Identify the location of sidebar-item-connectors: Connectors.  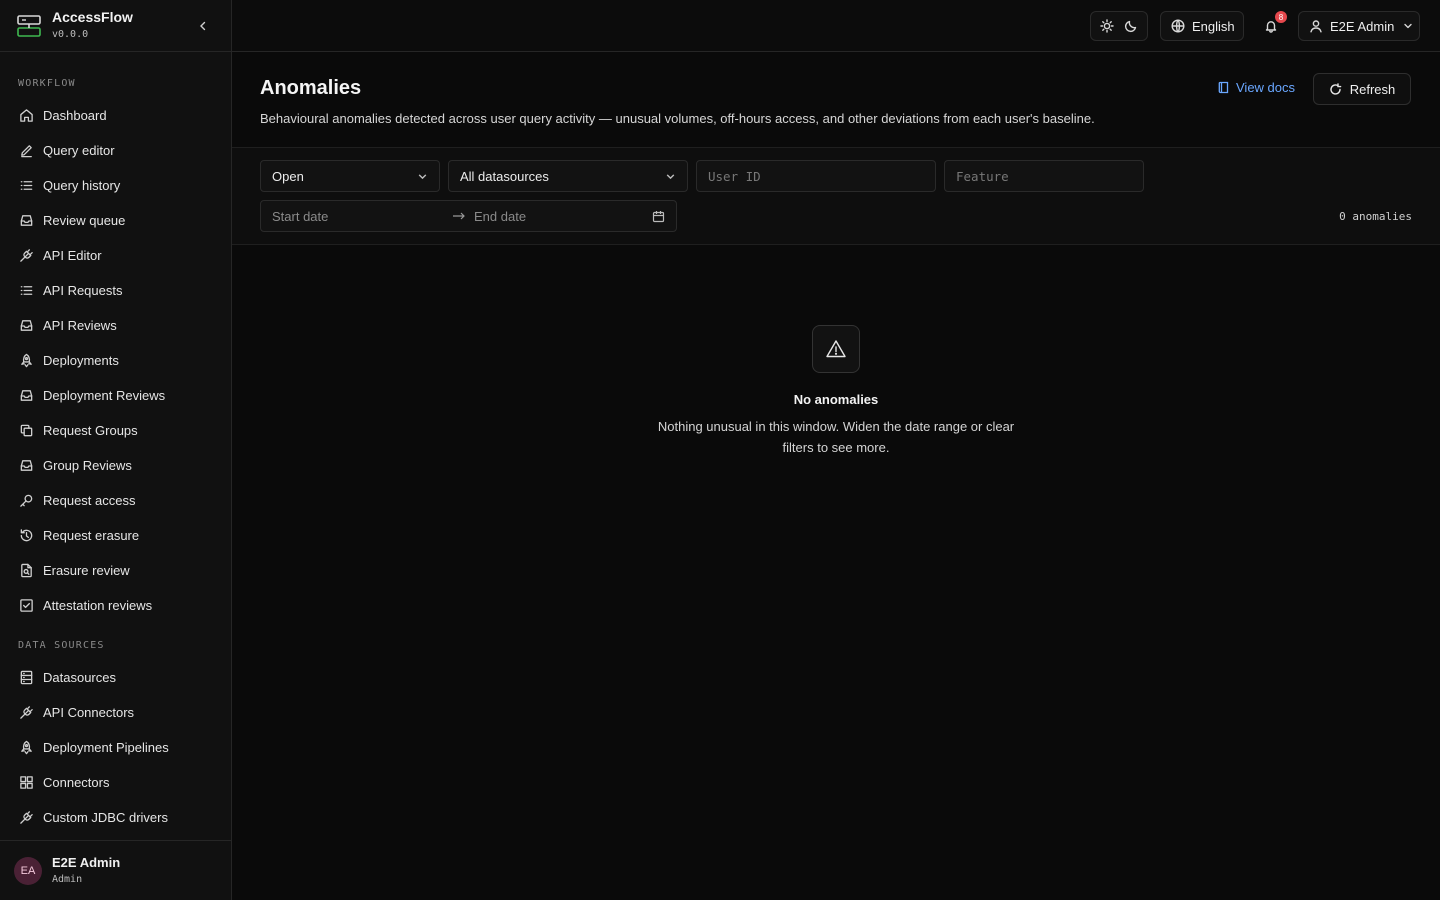
(115, 782).